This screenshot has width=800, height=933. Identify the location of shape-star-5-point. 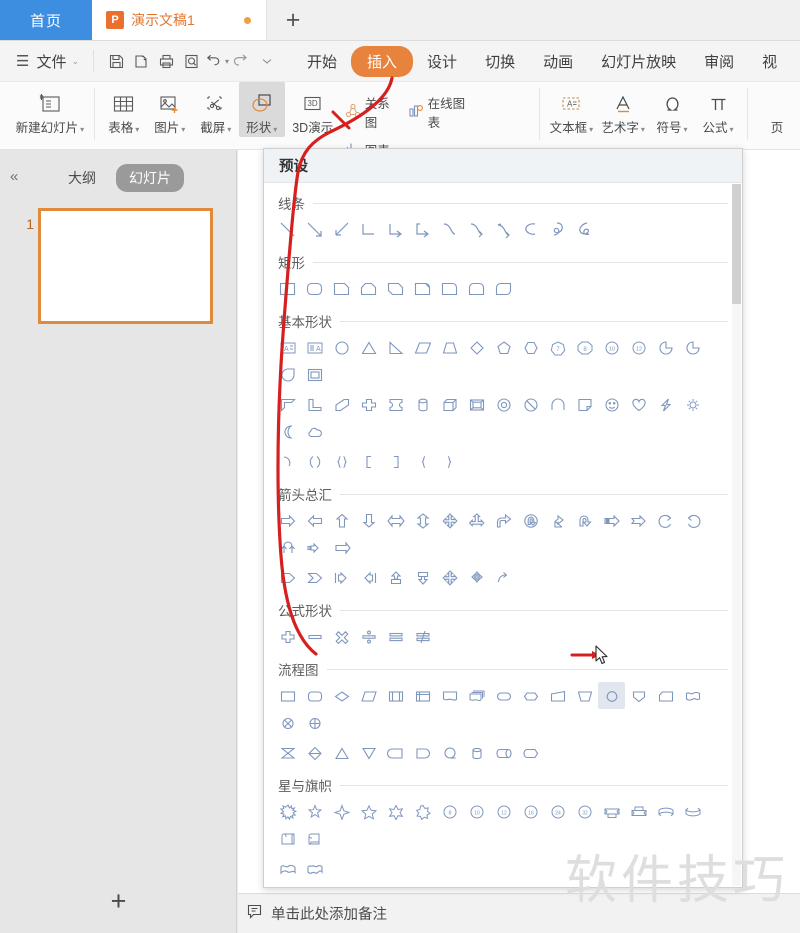
(368, 811).